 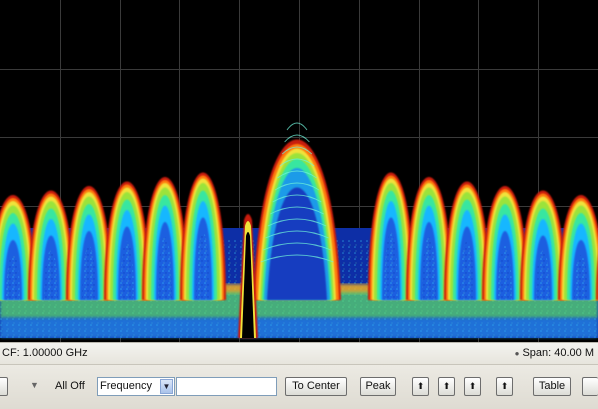 I want to click on next-peak-left-button: ⬆, so click(x=472, y=386).